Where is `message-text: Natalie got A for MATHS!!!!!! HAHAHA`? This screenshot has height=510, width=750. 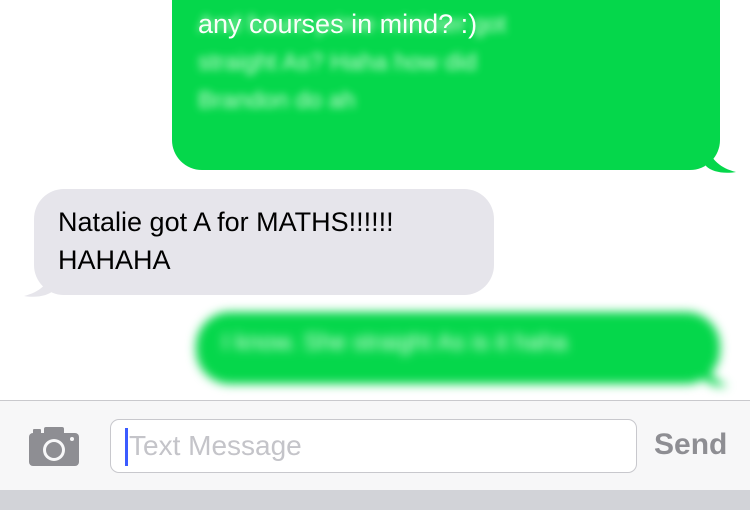 message-text: Natalie got A for MATHS!!!!!! HAHAHA is located at coordinates (226, 241).